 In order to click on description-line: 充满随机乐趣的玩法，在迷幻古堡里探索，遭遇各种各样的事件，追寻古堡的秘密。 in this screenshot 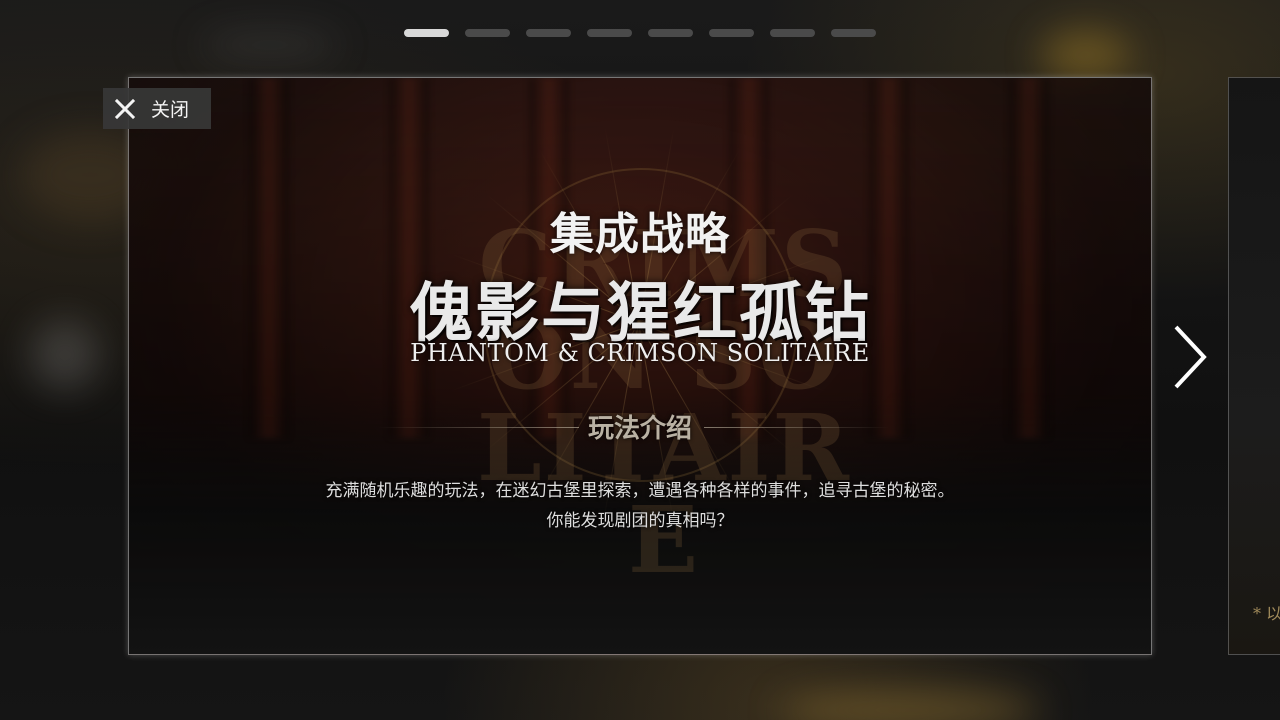, I will do `click(640, 491)`.